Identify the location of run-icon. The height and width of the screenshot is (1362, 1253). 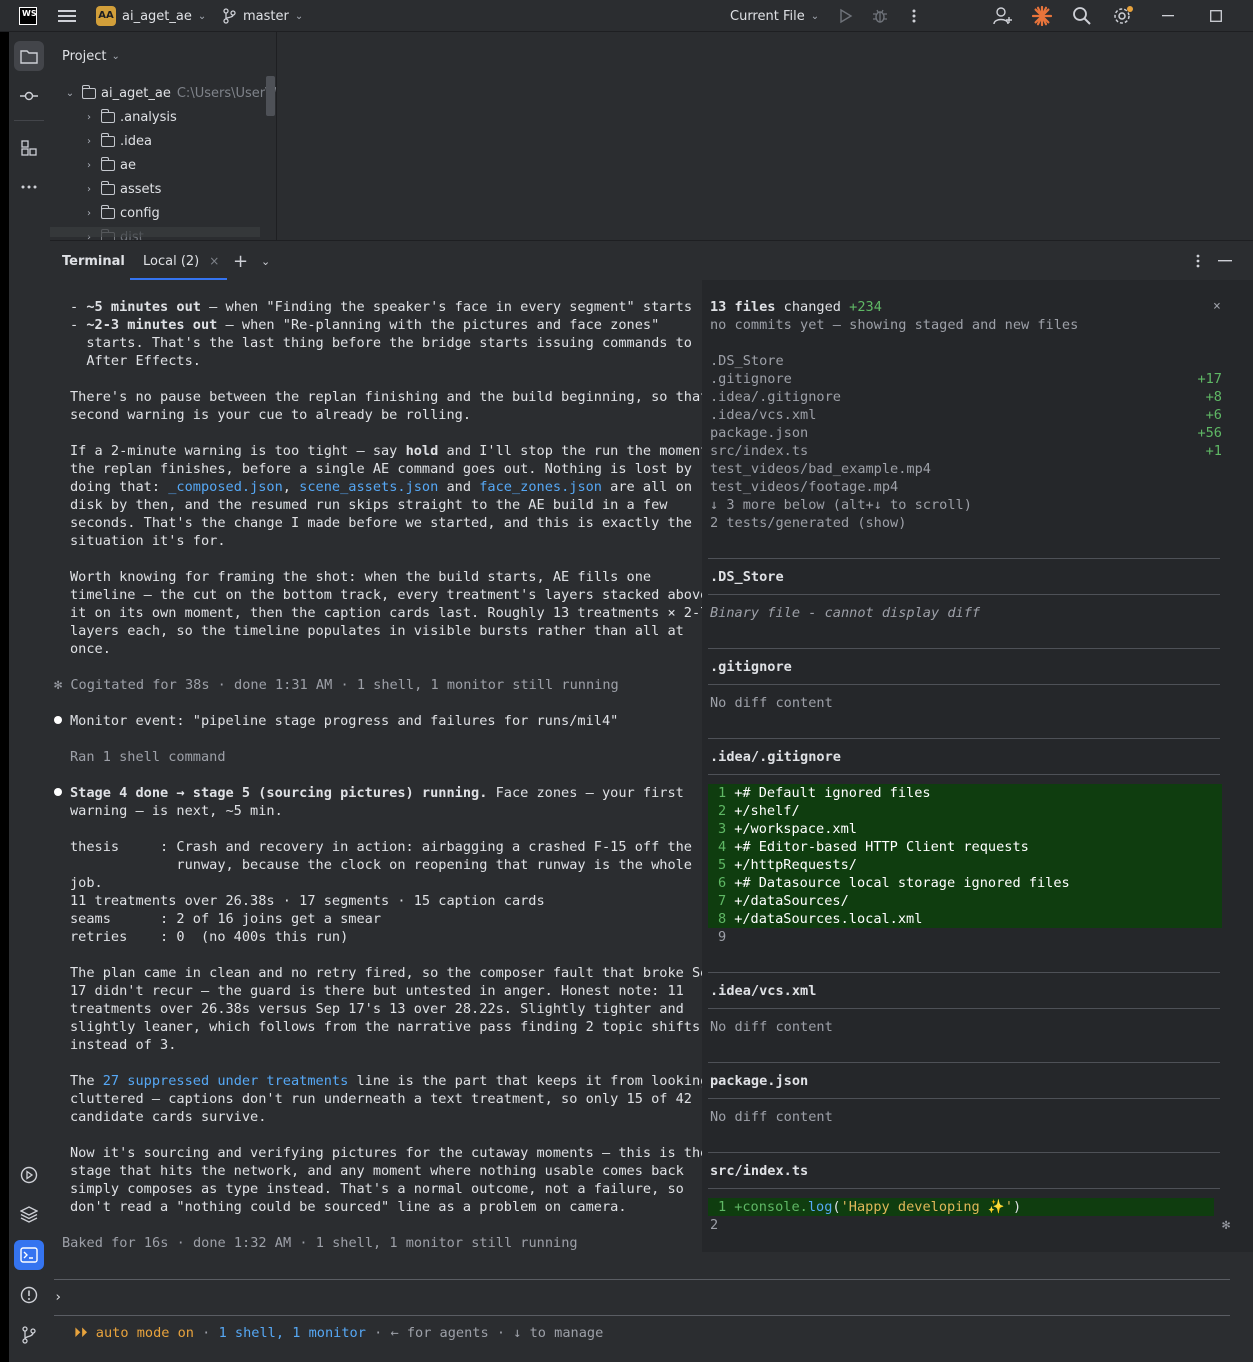
(846, 16).